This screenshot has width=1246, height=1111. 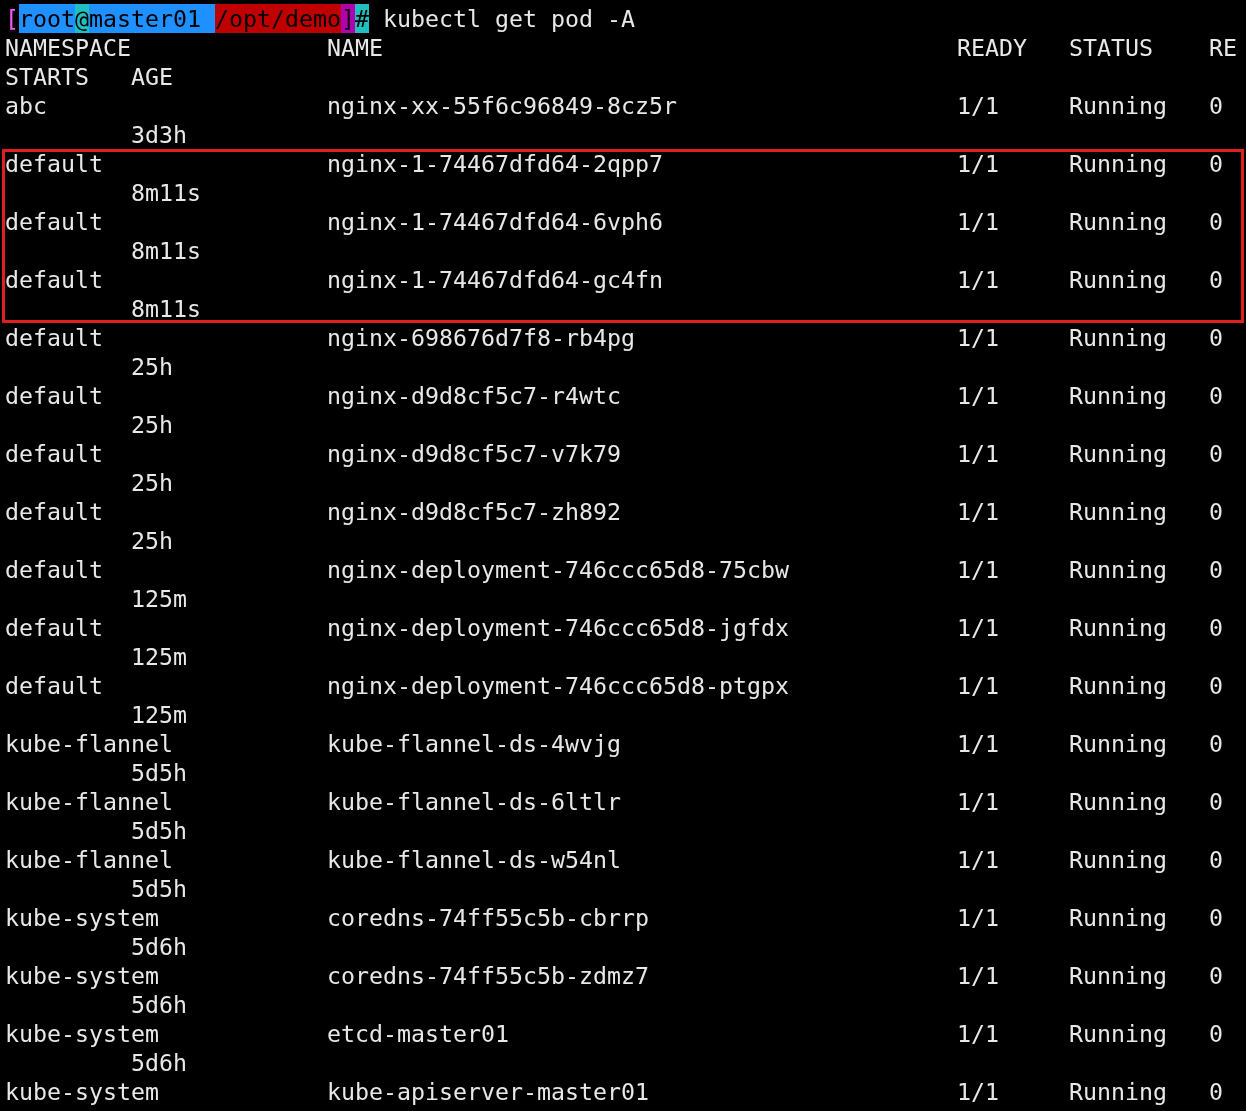 I want to click on namespace-cell: abc, so click(x=26, y=105).